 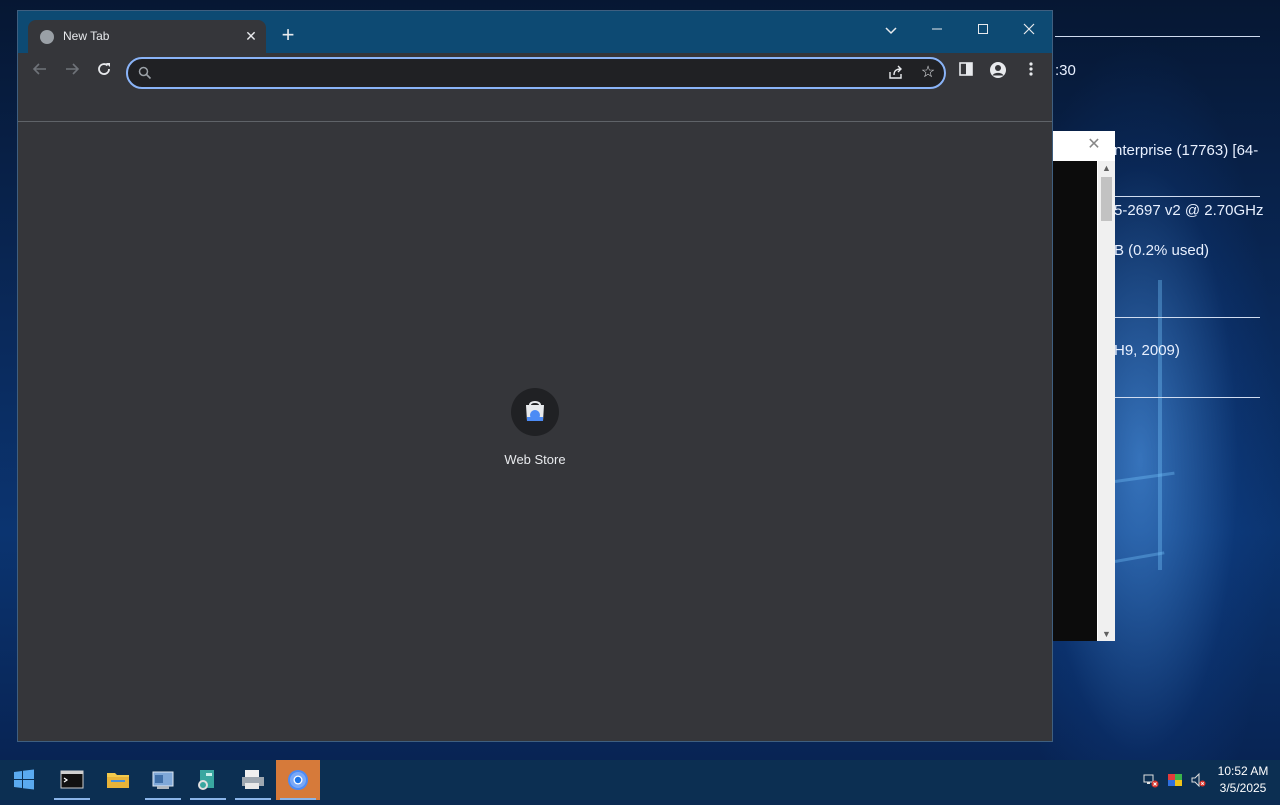 I want to click on folder-icon, so click(x=118, y=780).